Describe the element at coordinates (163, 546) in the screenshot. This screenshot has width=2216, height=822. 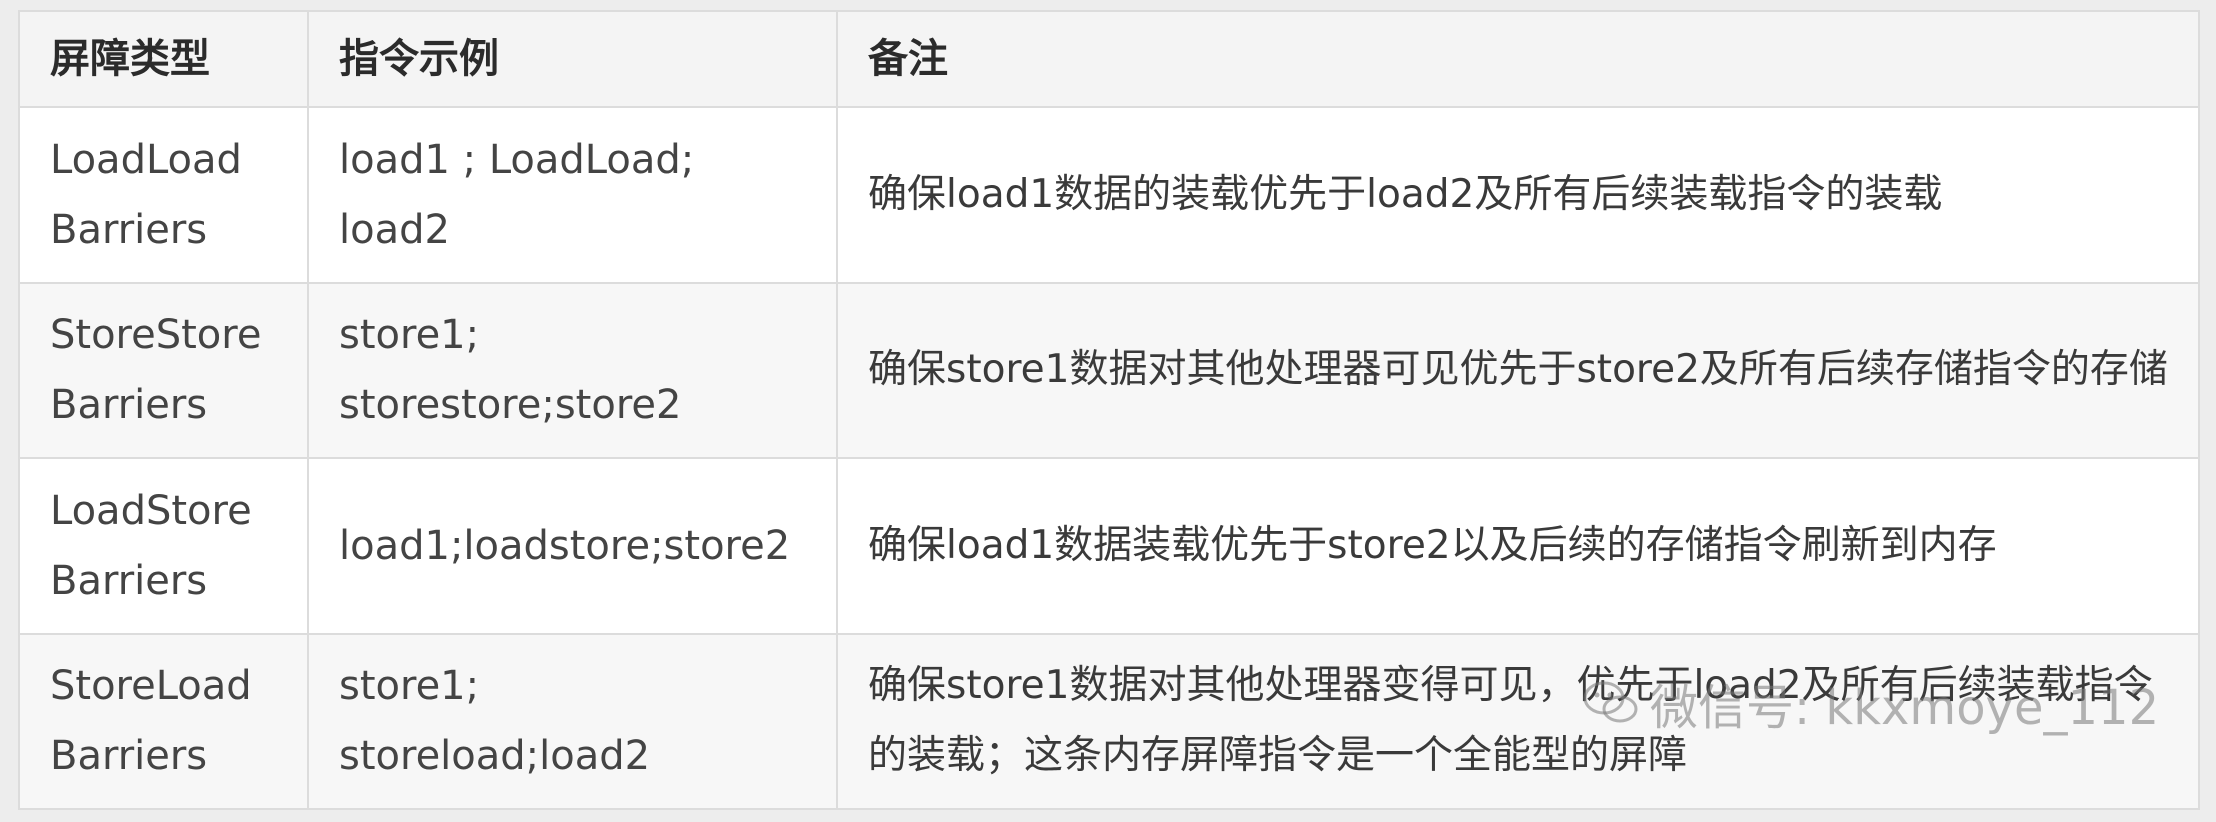
I see `barrier-type-cell: LoadStore Barriers` at that location.